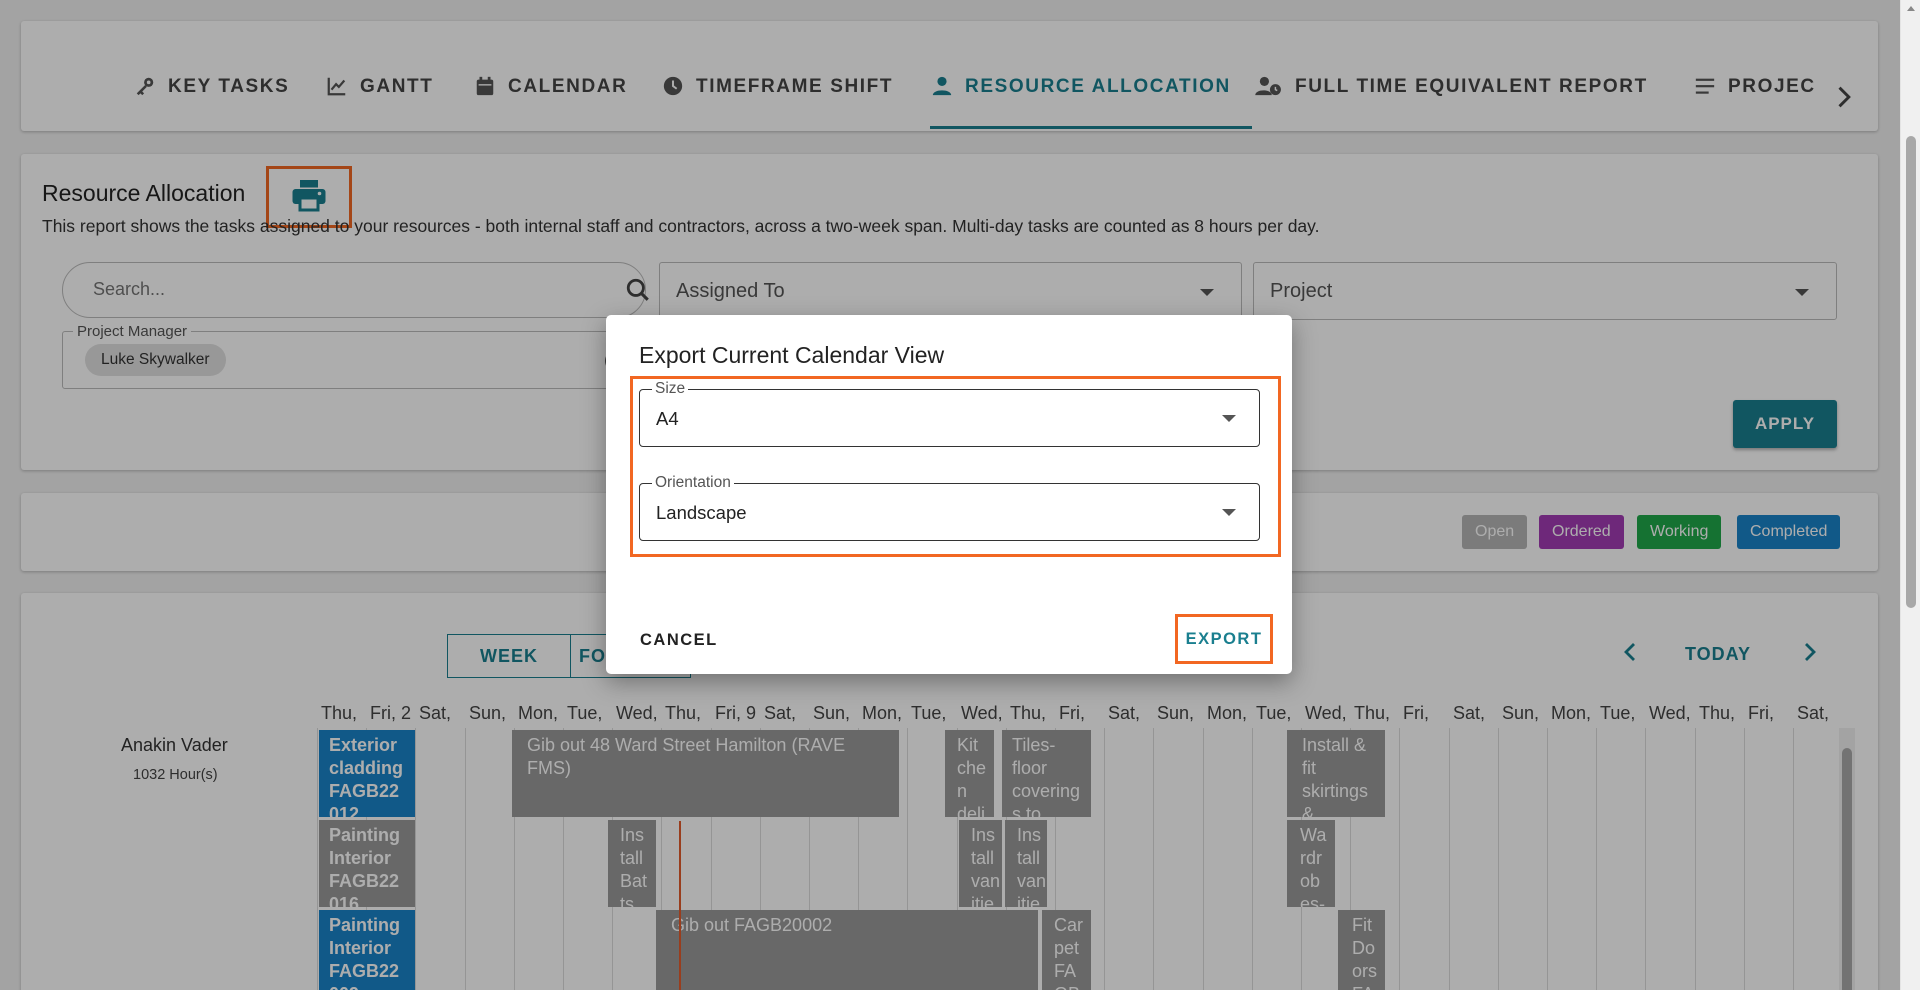 The height and width of the screenshot is (990, 1920). What do you see at coordinates (1911, 372) in the screenshot?
I see `scrollbar-thumb` at bounding box center [1911, 372].